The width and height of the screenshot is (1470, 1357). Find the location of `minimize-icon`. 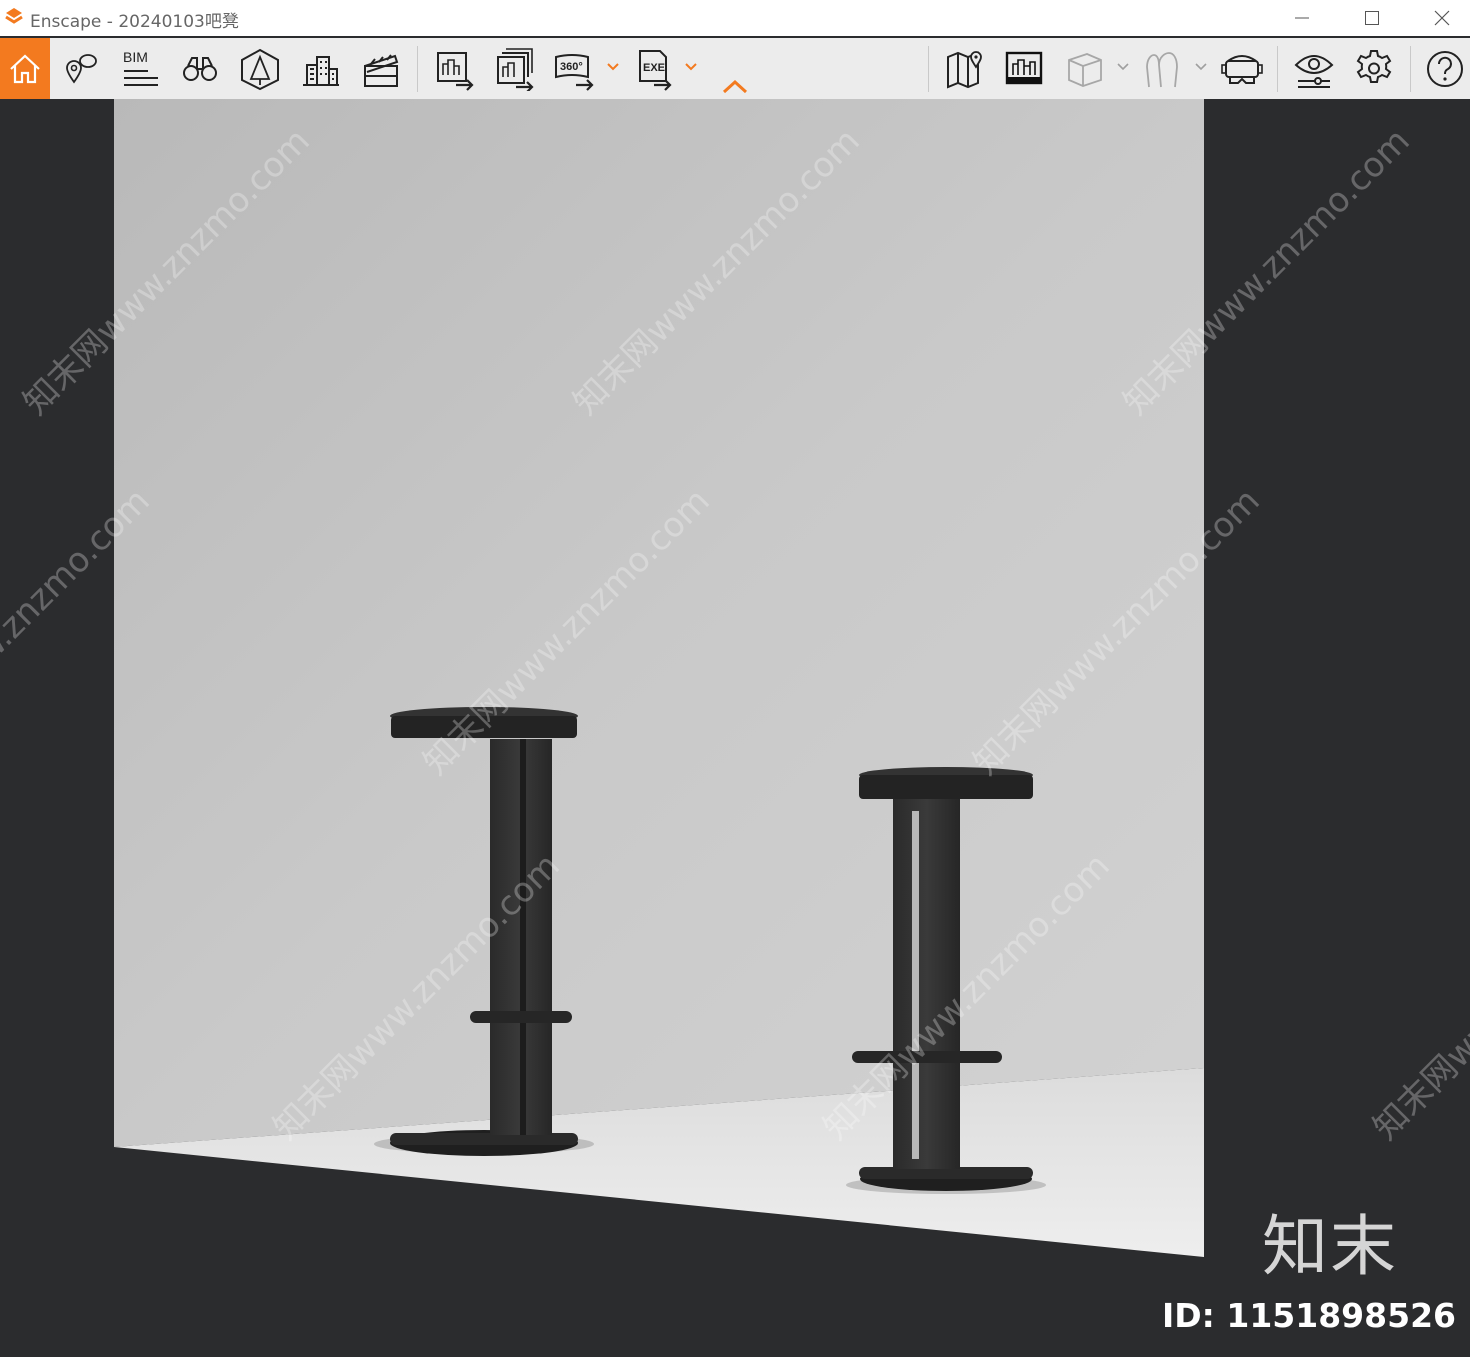

minimize-icon is located at coordinates (1302, 18).